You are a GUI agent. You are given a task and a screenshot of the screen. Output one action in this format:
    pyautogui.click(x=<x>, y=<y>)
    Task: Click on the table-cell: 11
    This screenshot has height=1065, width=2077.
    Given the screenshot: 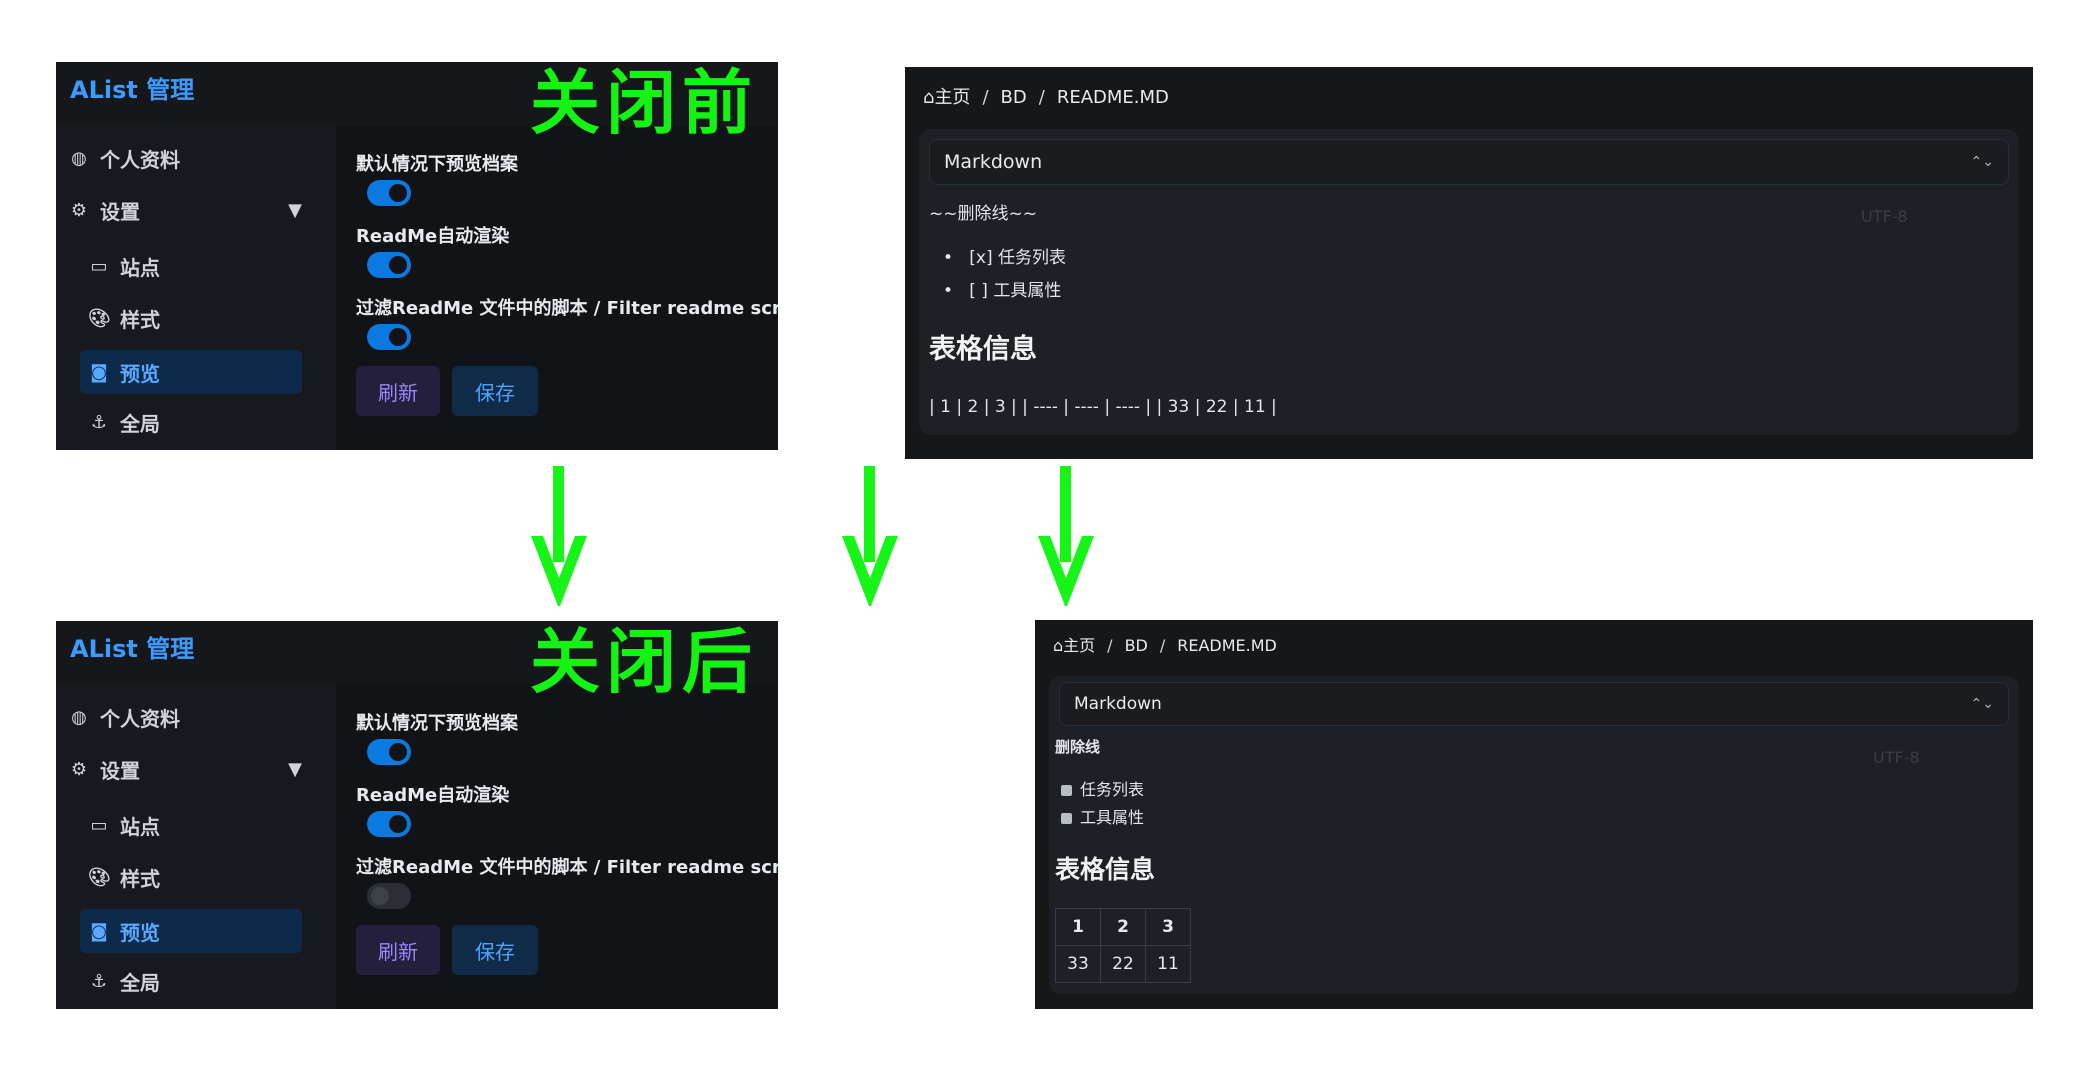 What is the action you would take?
    pyautogui.click(x=1168, y=964)
    